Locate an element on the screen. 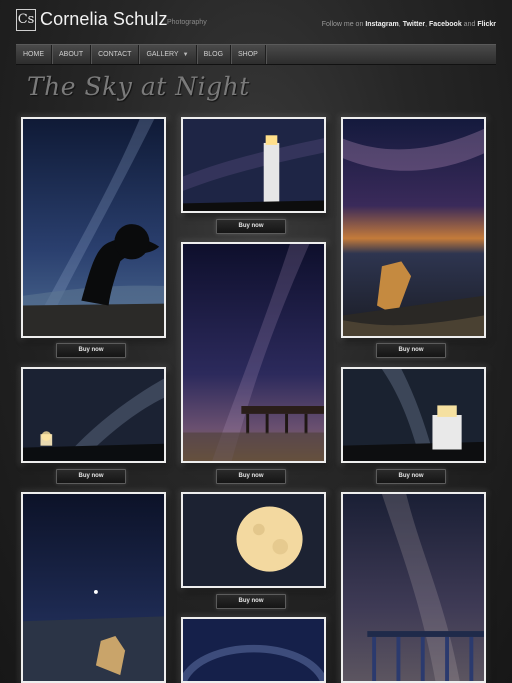 The height and width of the screenshot is (683, 512). photo-milky-way-lighthouse-small is located at coordinates (93, 415).